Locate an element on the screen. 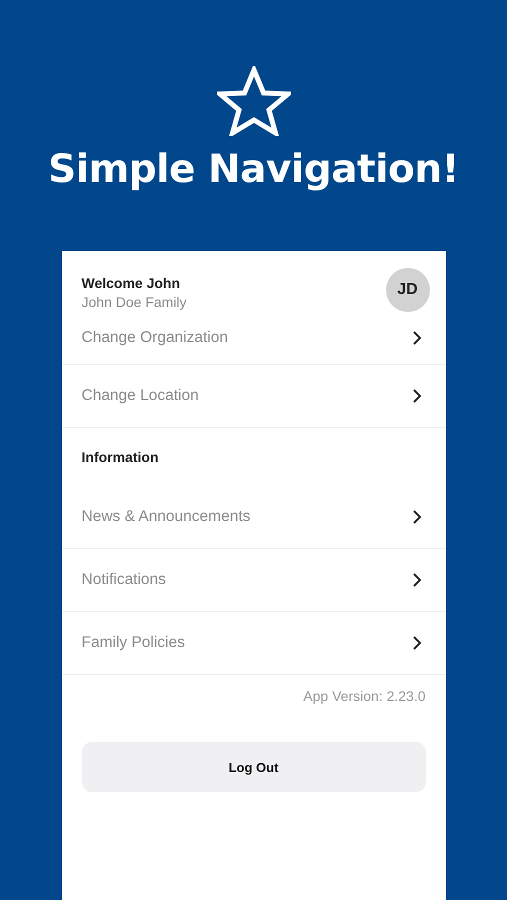  app-version: App Version: 2.23.0 is located at coordinates (364, 696).